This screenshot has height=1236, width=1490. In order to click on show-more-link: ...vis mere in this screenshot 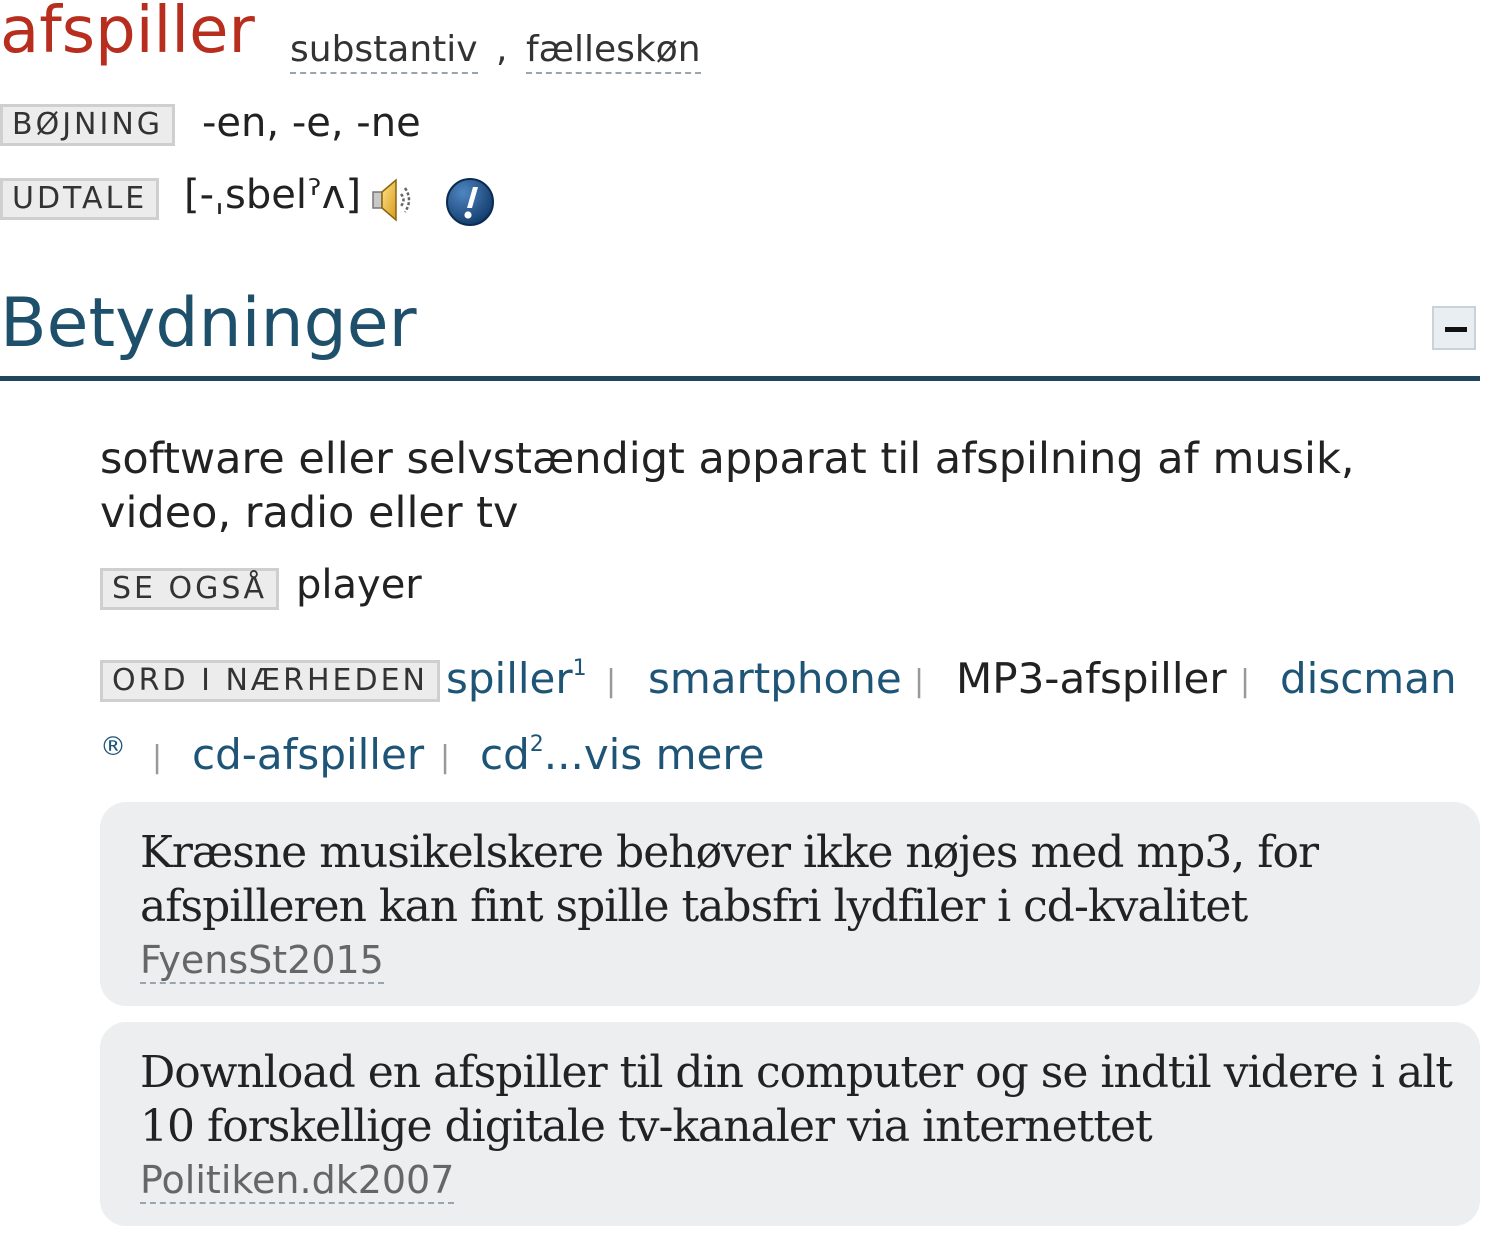, I will do `click(654, 754)`.